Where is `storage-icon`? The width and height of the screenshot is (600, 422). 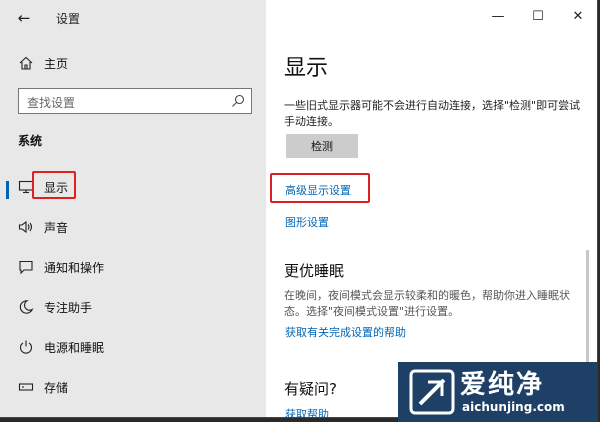 storage-icon is located at coordinates (26, 387).